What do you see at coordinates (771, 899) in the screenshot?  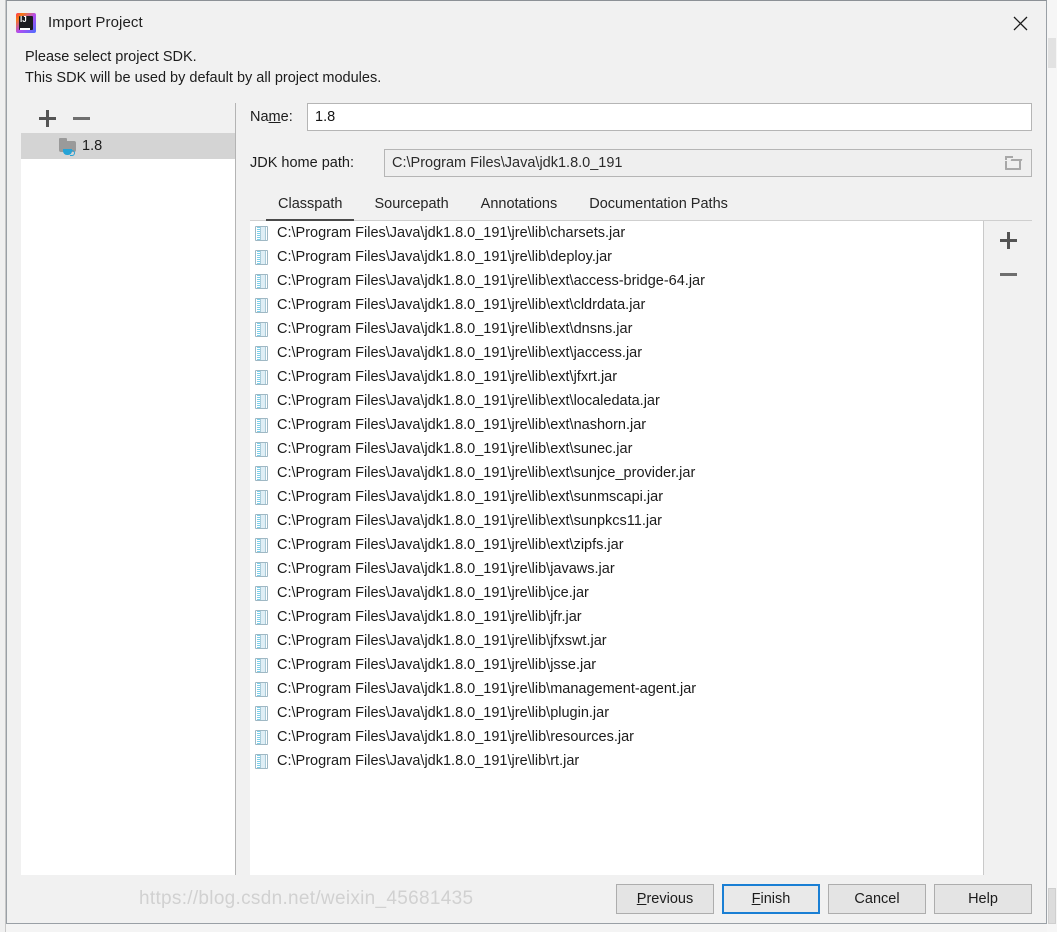 I see `finish-button: Finish` at bounding box center [771, 899].